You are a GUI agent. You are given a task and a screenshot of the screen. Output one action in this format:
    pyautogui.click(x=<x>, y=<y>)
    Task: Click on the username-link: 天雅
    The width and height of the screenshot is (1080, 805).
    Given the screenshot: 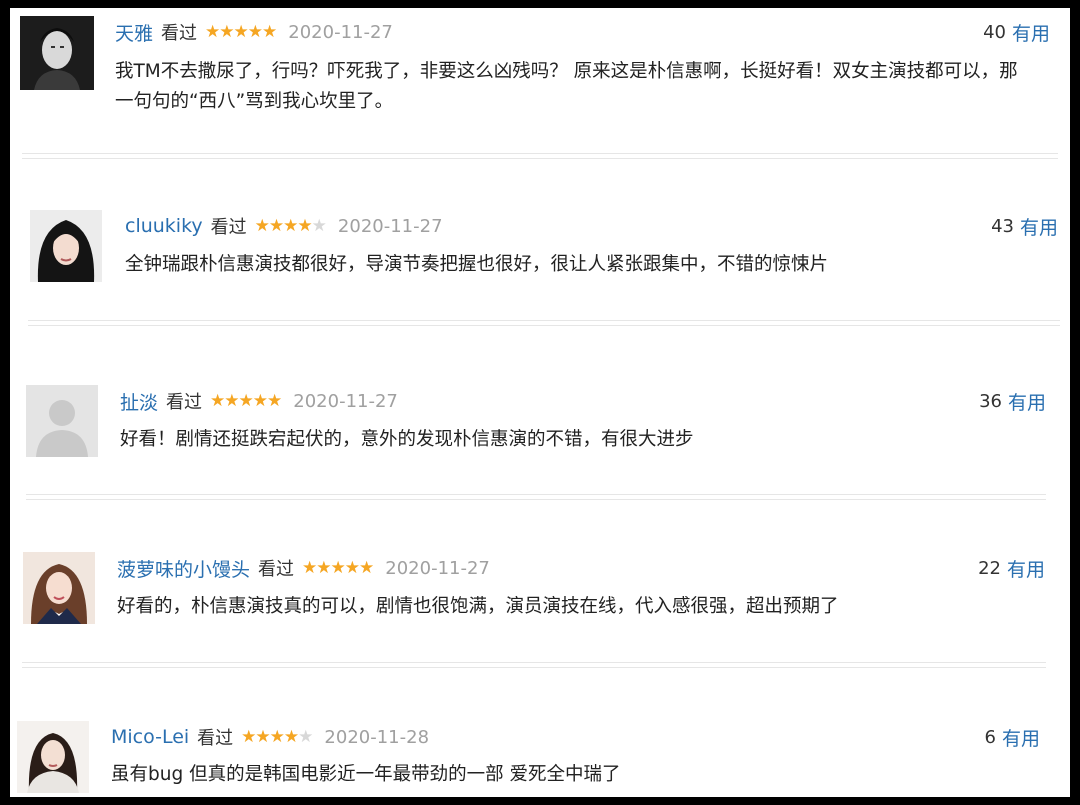 What is the action you would take?
    pyautogui.click(x=134, y=32)
    